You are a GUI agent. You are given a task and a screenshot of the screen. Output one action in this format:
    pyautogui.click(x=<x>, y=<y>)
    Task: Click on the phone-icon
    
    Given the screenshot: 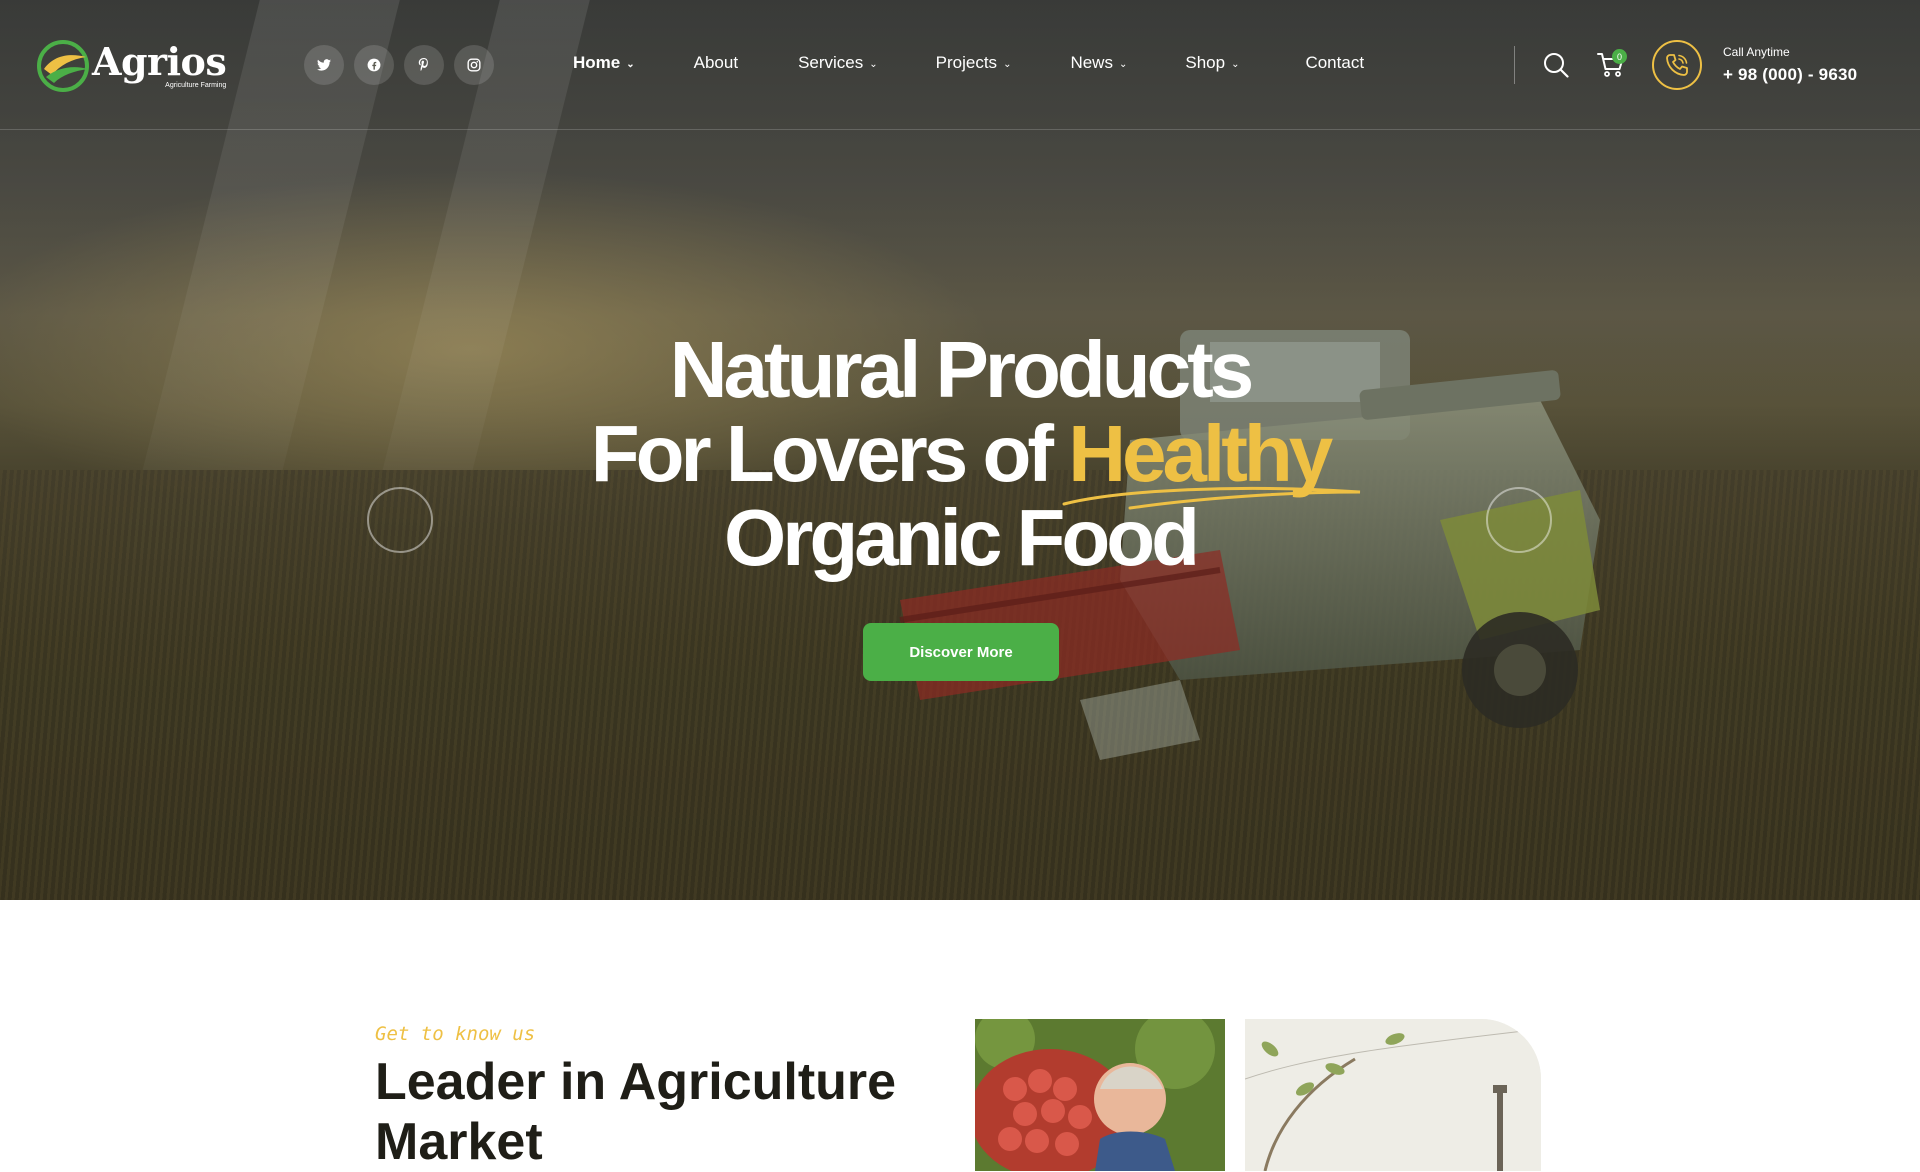 What is the action you would take?
    pyautogui.click(x=1677, y=65)
    